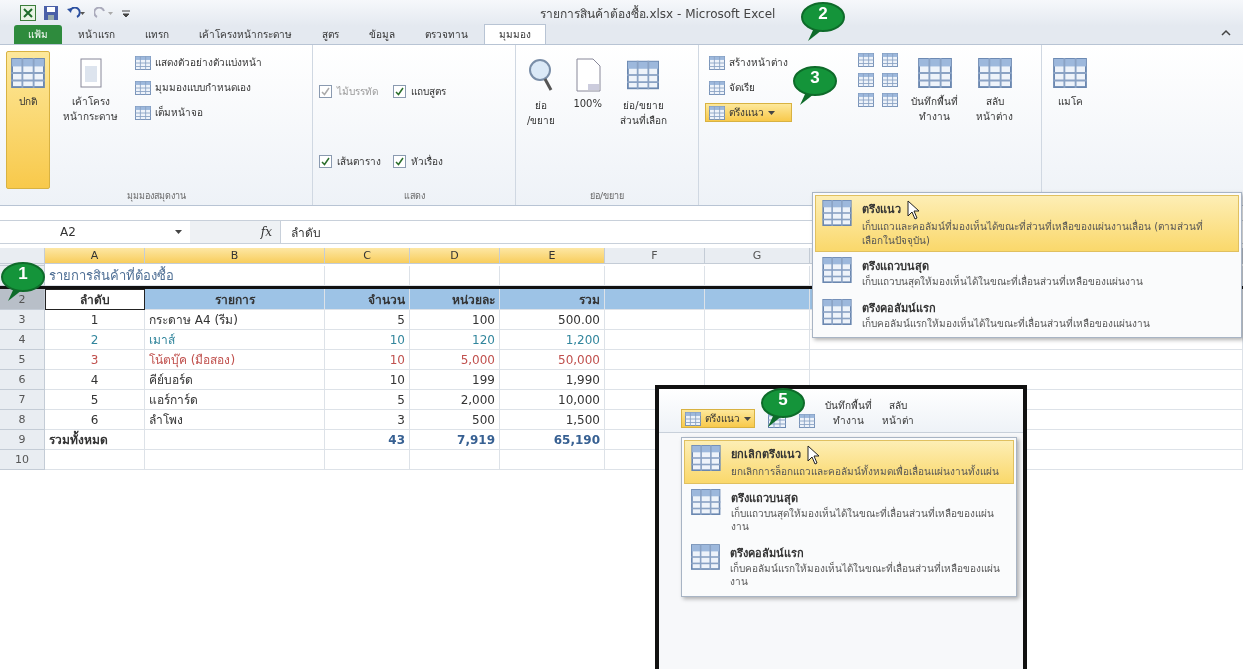 The image size is (1243, 669). I want to click on zoom-button: 100%, so click(587, 120).